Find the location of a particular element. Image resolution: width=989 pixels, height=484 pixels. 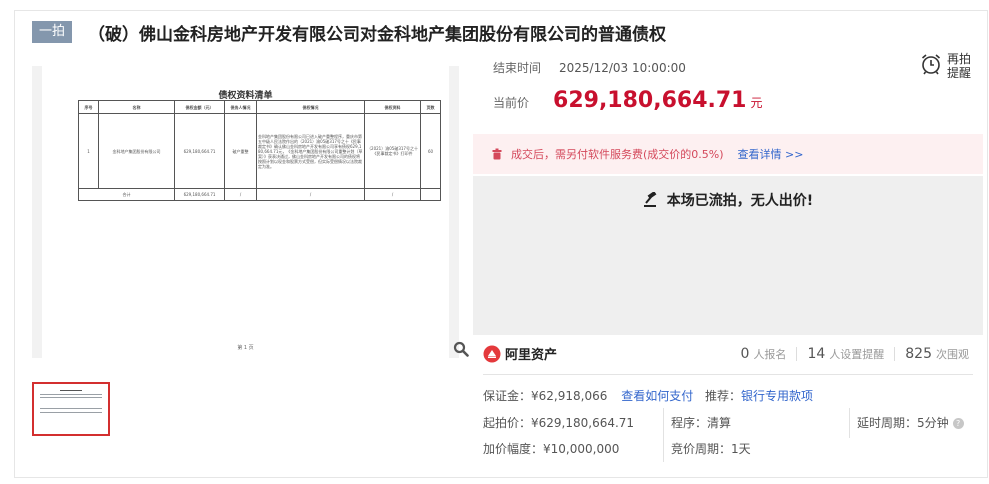

ali-logo-icon is located at coordinates (492, 354).